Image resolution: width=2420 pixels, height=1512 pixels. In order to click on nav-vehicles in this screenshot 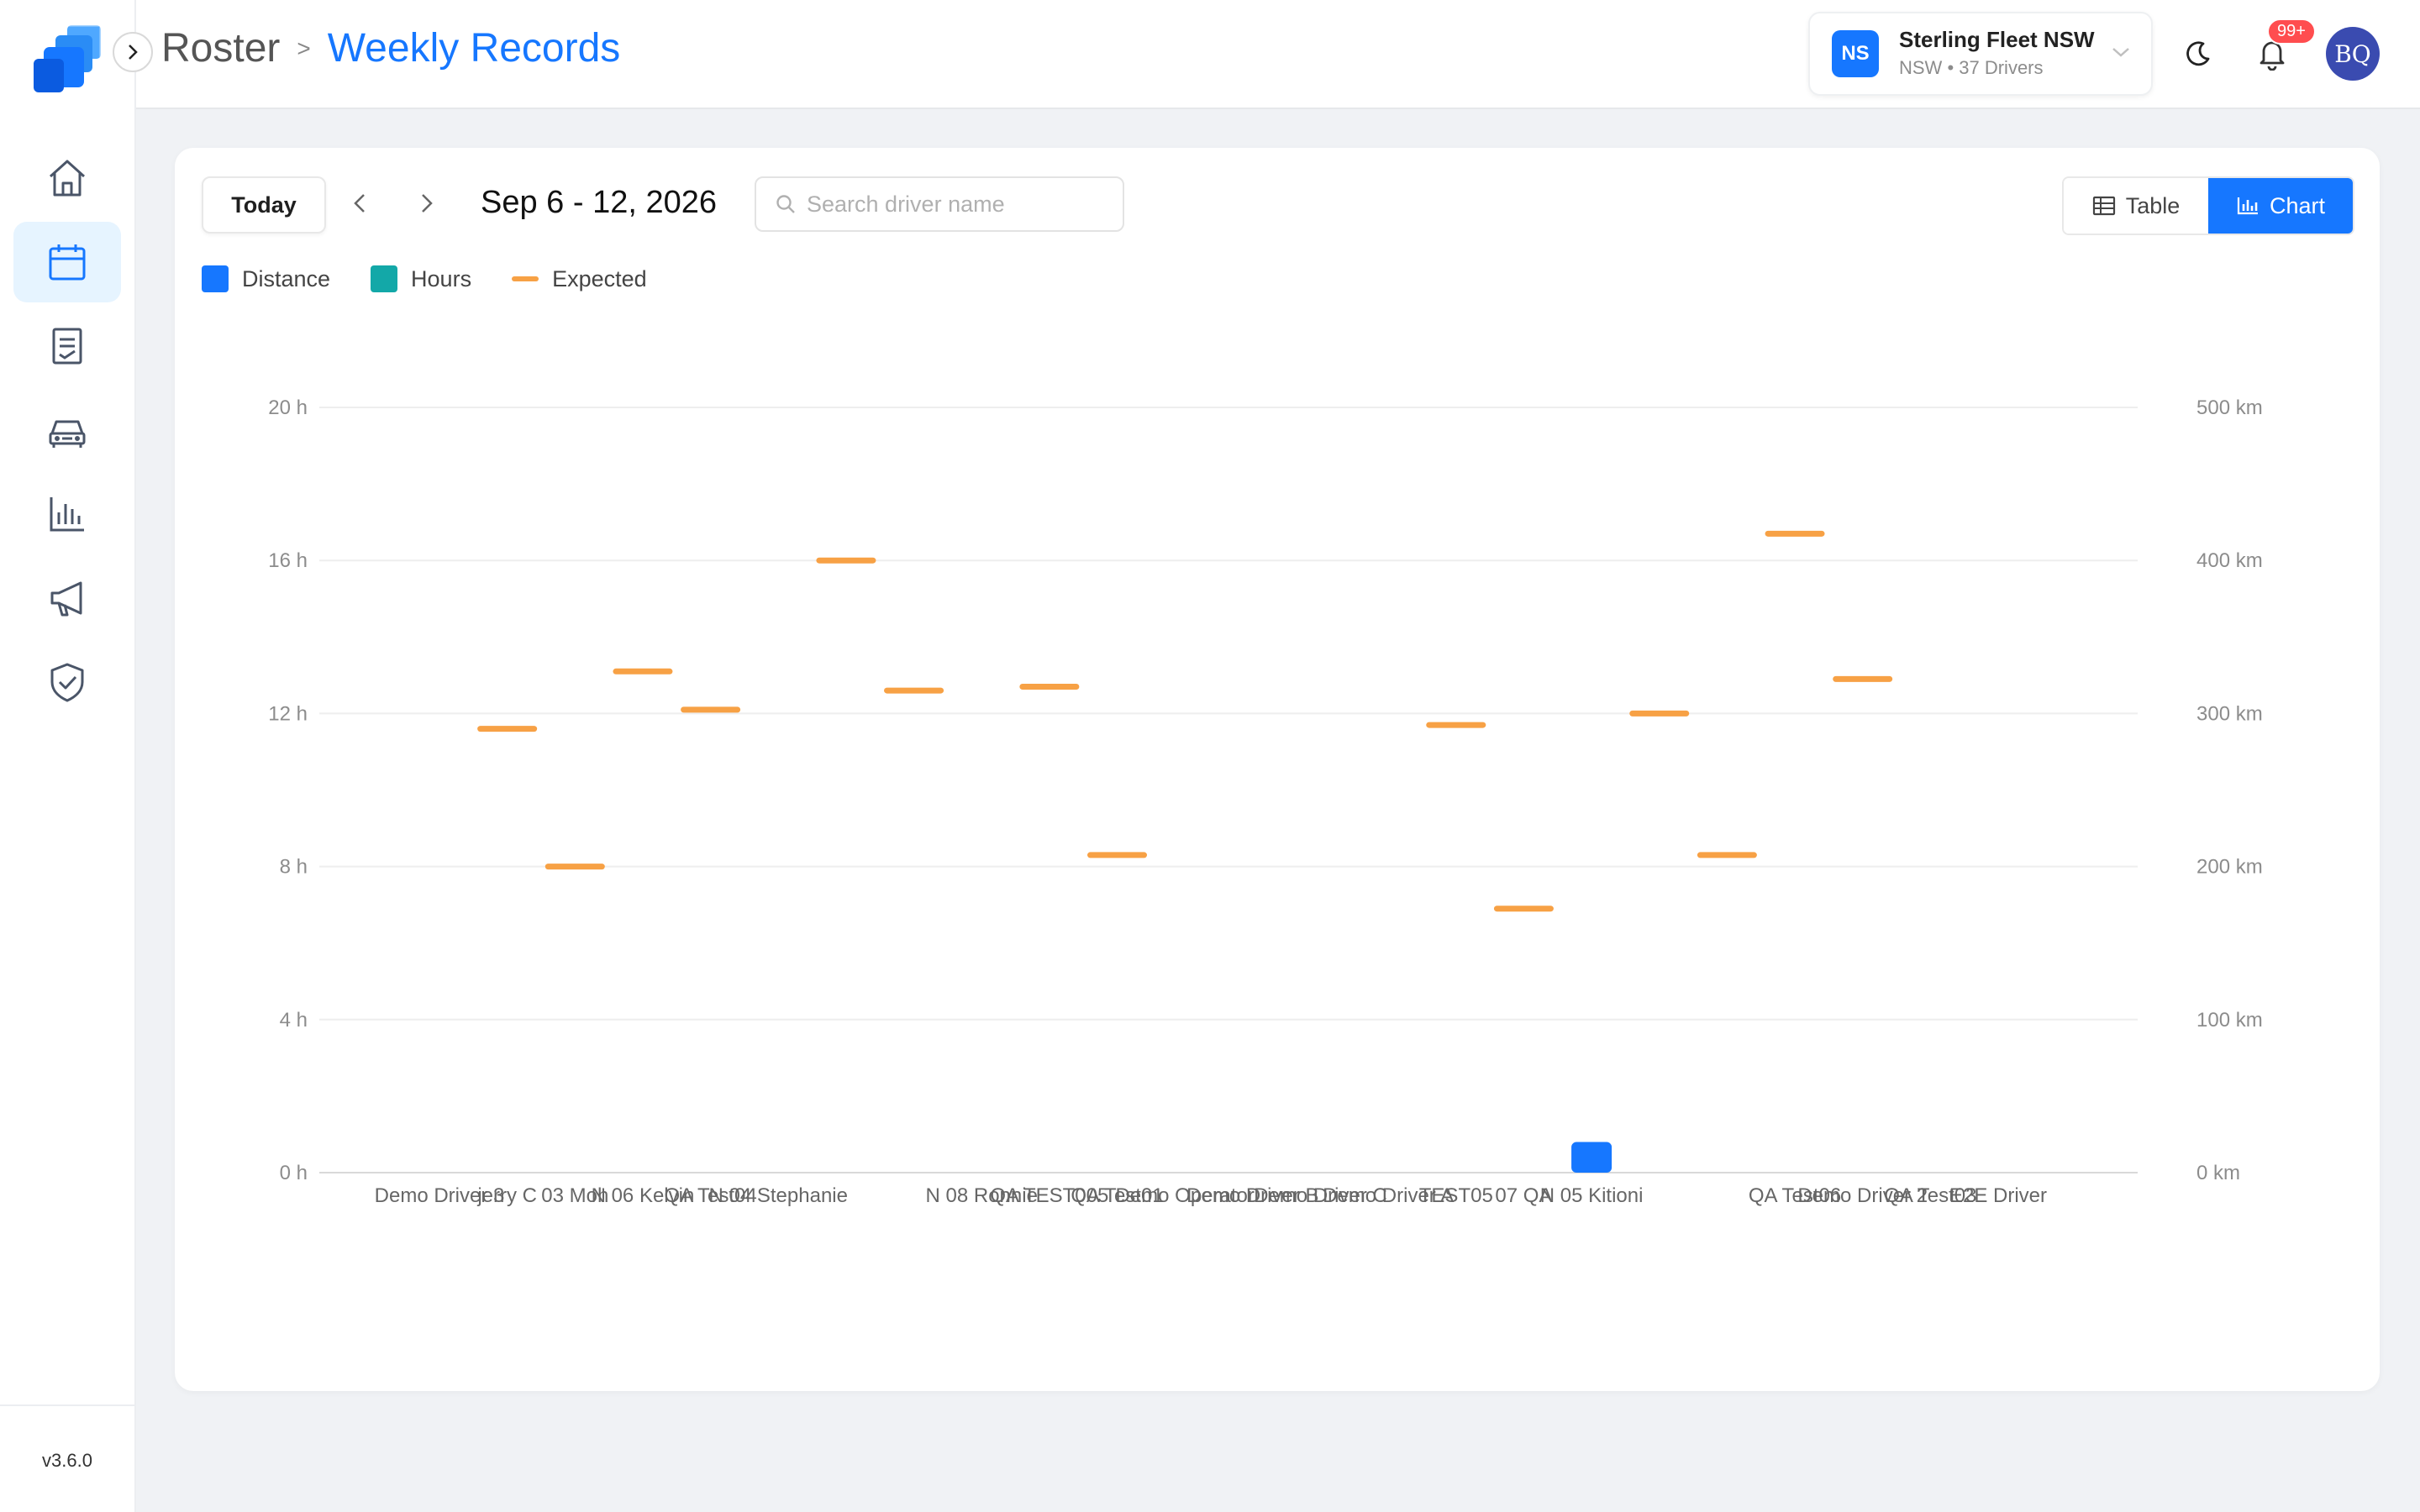, I will do `click(67, 430)`.